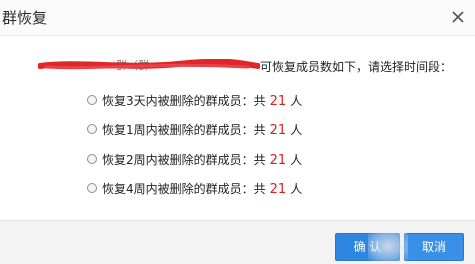 The image size is (475, 264). I want to click on close-icon, so click(458, 17).